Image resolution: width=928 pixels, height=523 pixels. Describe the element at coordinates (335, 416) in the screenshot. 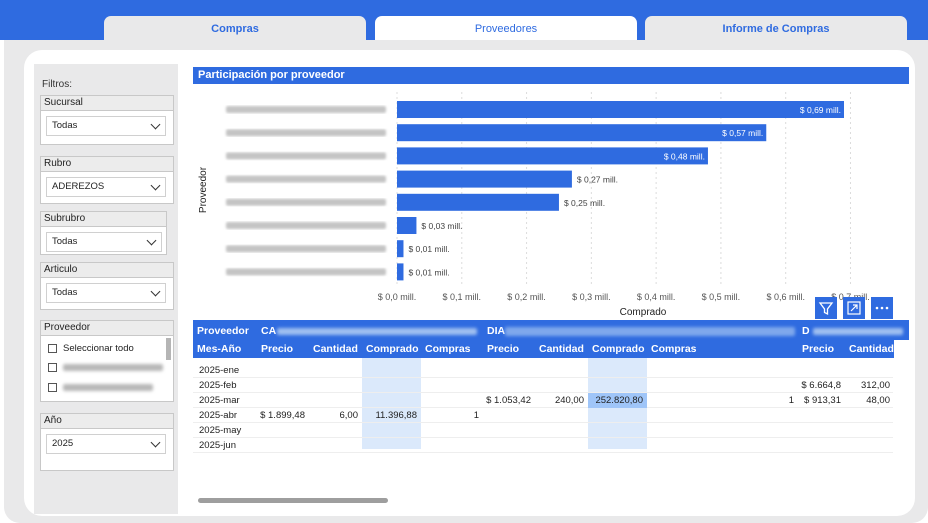

I see `table-cell: 6,00` at that location.